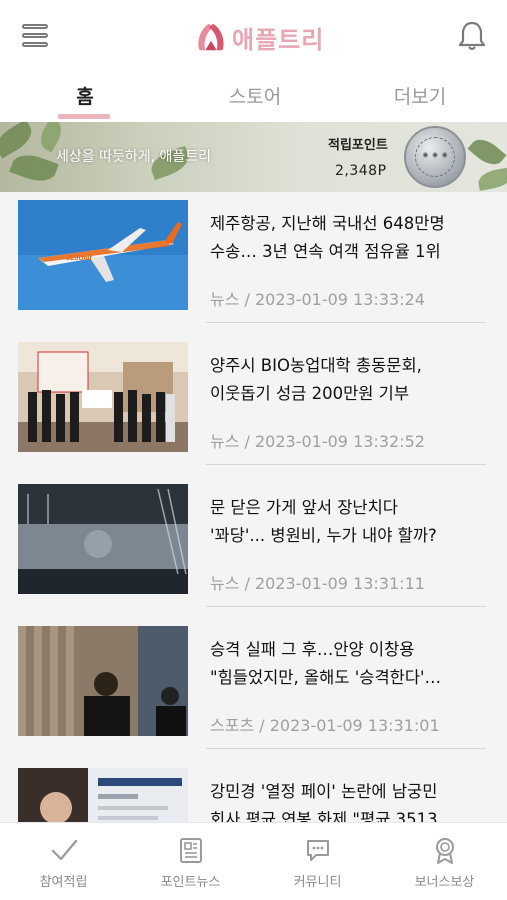  Describe the element at coordinates (84, 116) in the screenshot. I see `active-tab-indicator` at that location.